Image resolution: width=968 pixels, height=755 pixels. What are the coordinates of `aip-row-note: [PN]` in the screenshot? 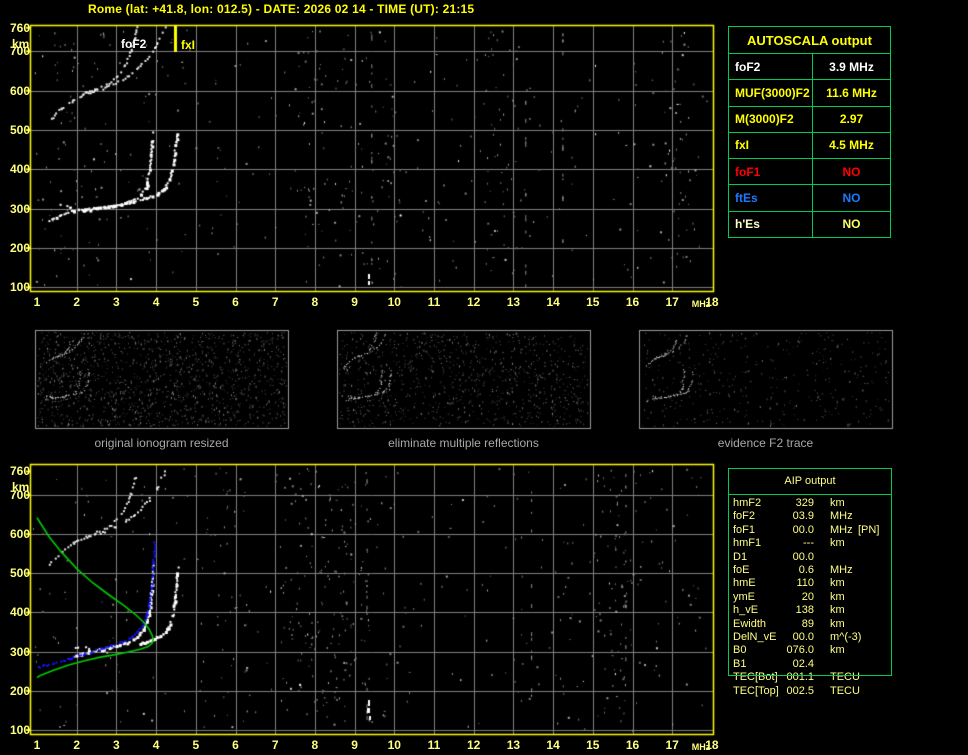 It's located at (869, 529).